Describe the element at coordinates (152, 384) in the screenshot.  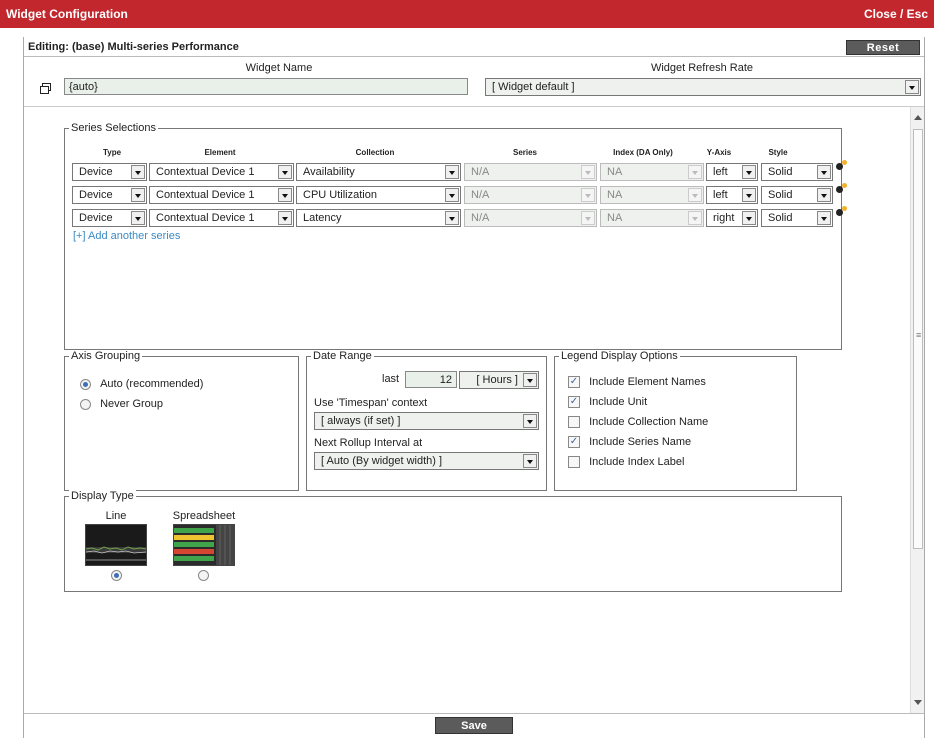
I see `axis-auto-label: Auto (recommended)` at that location.